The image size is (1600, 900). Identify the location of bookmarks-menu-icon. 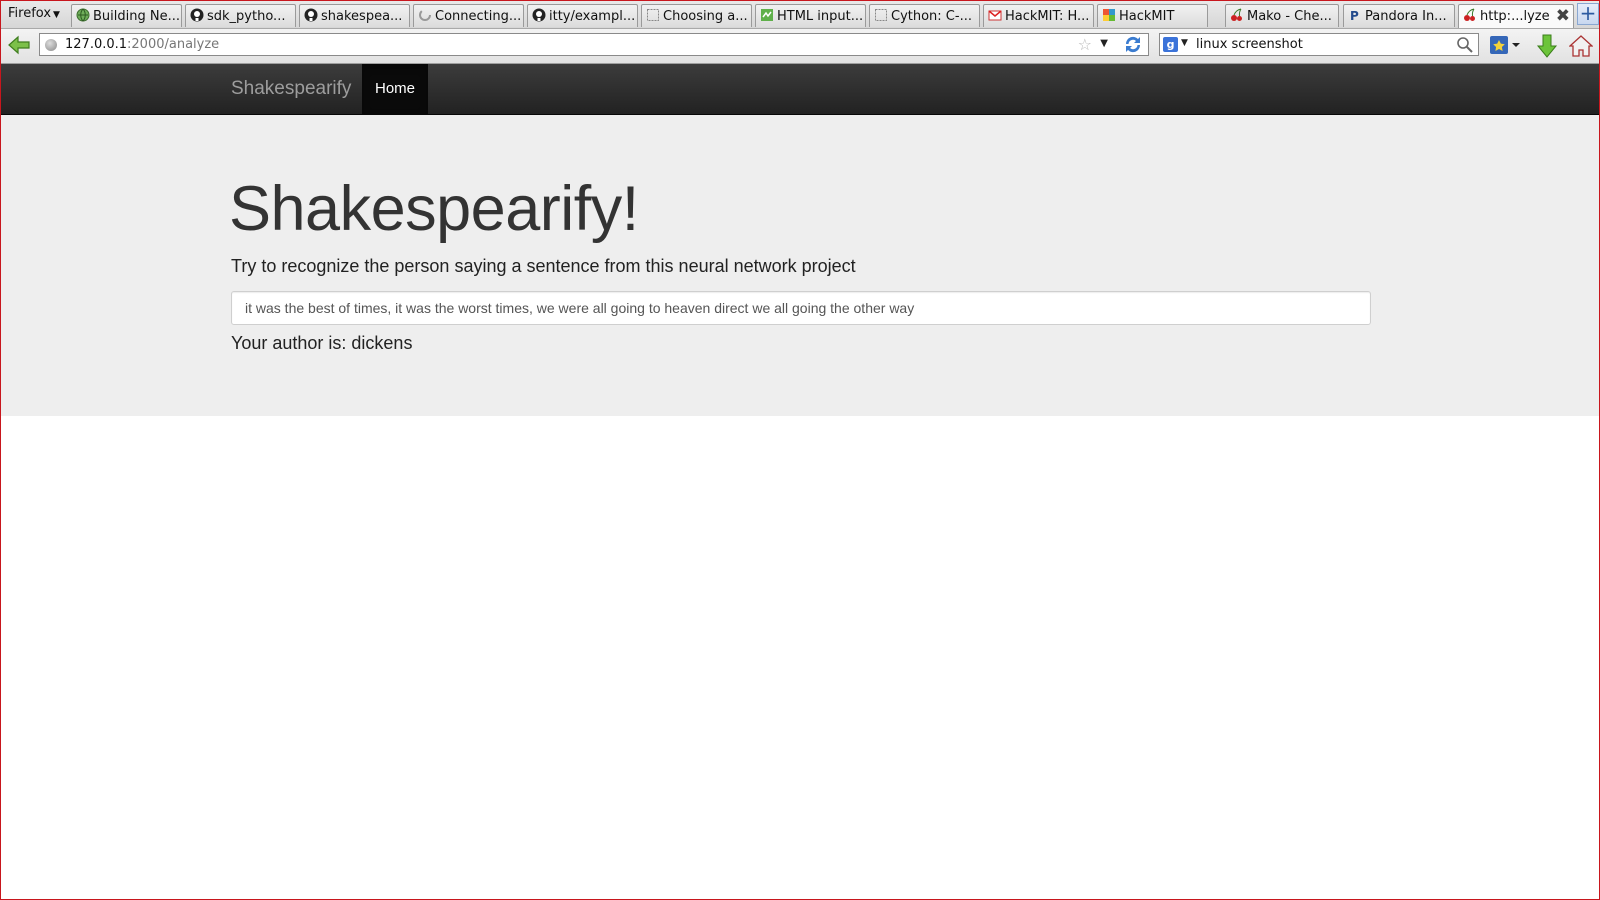
(1504, 46).